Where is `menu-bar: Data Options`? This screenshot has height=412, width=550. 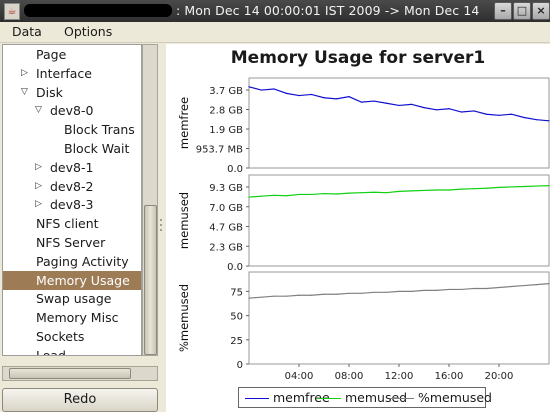 menu-bar: Data Options is located at coordinates (275, 32).